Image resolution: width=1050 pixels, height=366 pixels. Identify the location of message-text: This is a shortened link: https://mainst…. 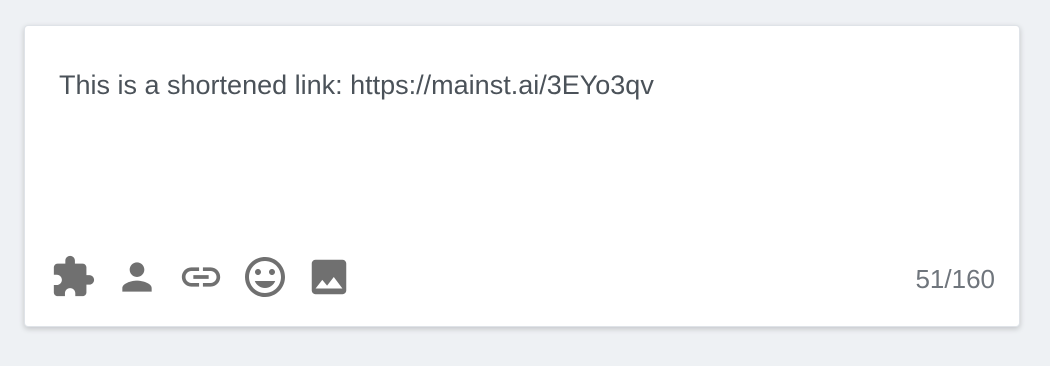
(524, 85).